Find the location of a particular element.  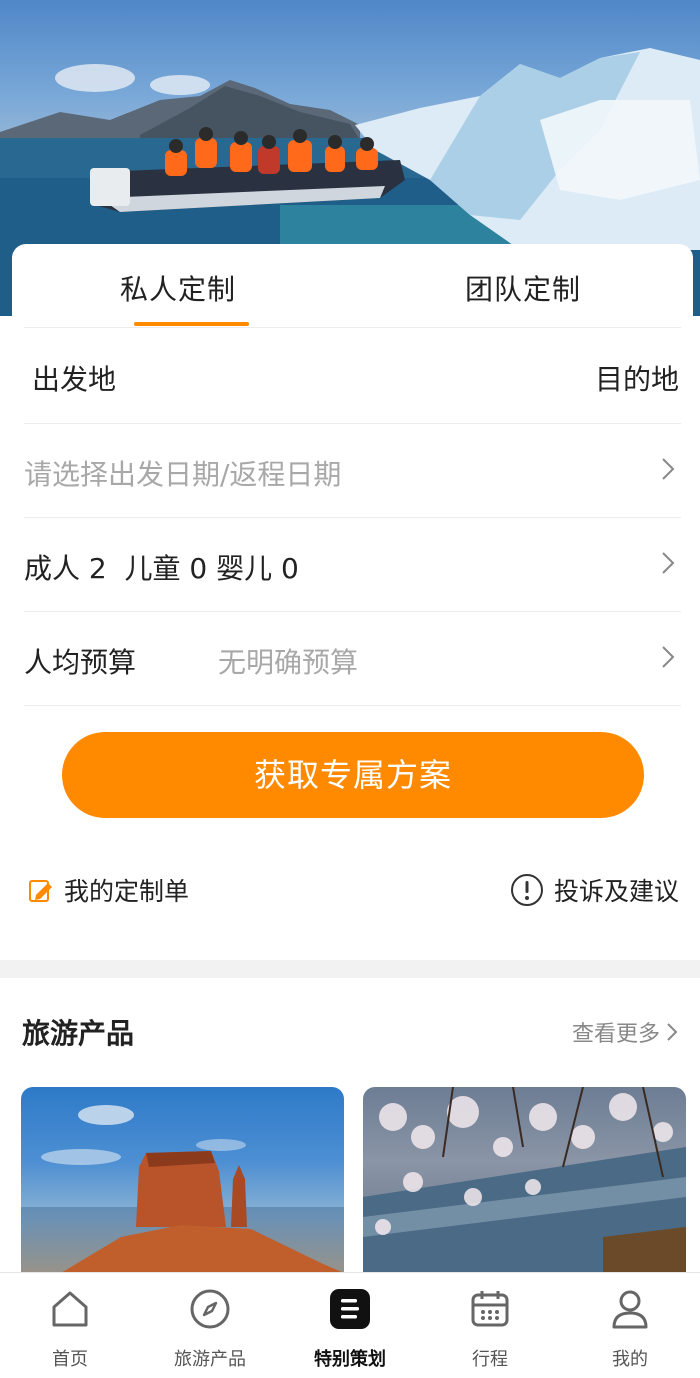

view-more-link: 查看更多 is located at coordinates (625, 1032).